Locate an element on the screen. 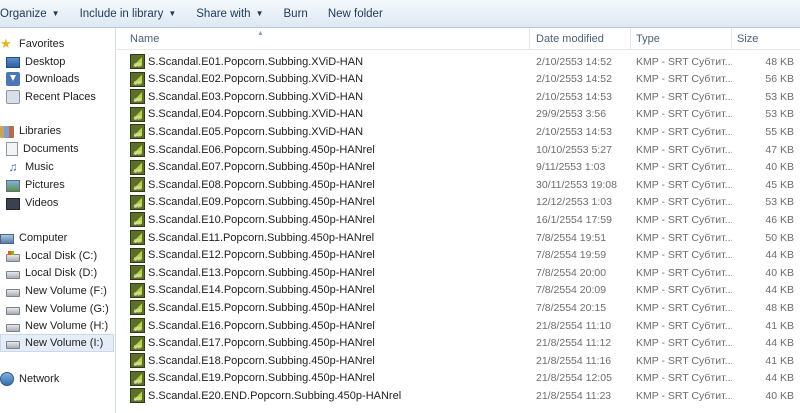 Image resolution: width=800 pixels, height=413 pixels. nav-drive-g: New Volume (G:) is located at coordinates (57, 309).